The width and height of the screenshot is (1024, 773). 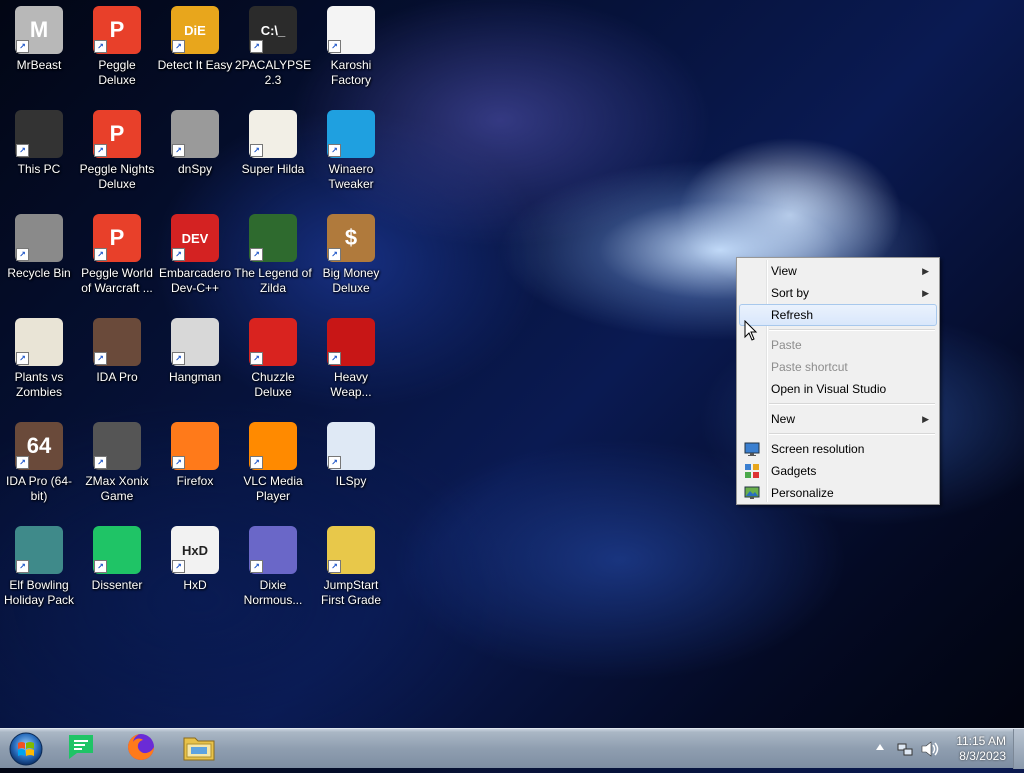 I want to click on icon-glyph: M, so click(x=39, y=29).